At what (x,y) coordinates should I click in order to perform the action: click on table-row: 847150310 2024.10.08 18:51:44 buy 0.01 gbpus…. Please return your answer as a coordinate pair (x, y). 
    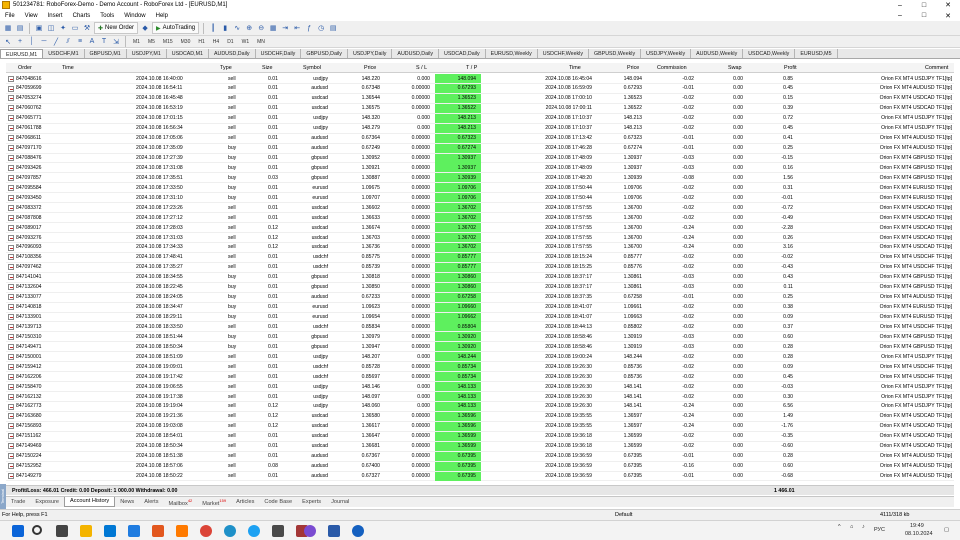
    Looking at the image, I should click on (480, 337).